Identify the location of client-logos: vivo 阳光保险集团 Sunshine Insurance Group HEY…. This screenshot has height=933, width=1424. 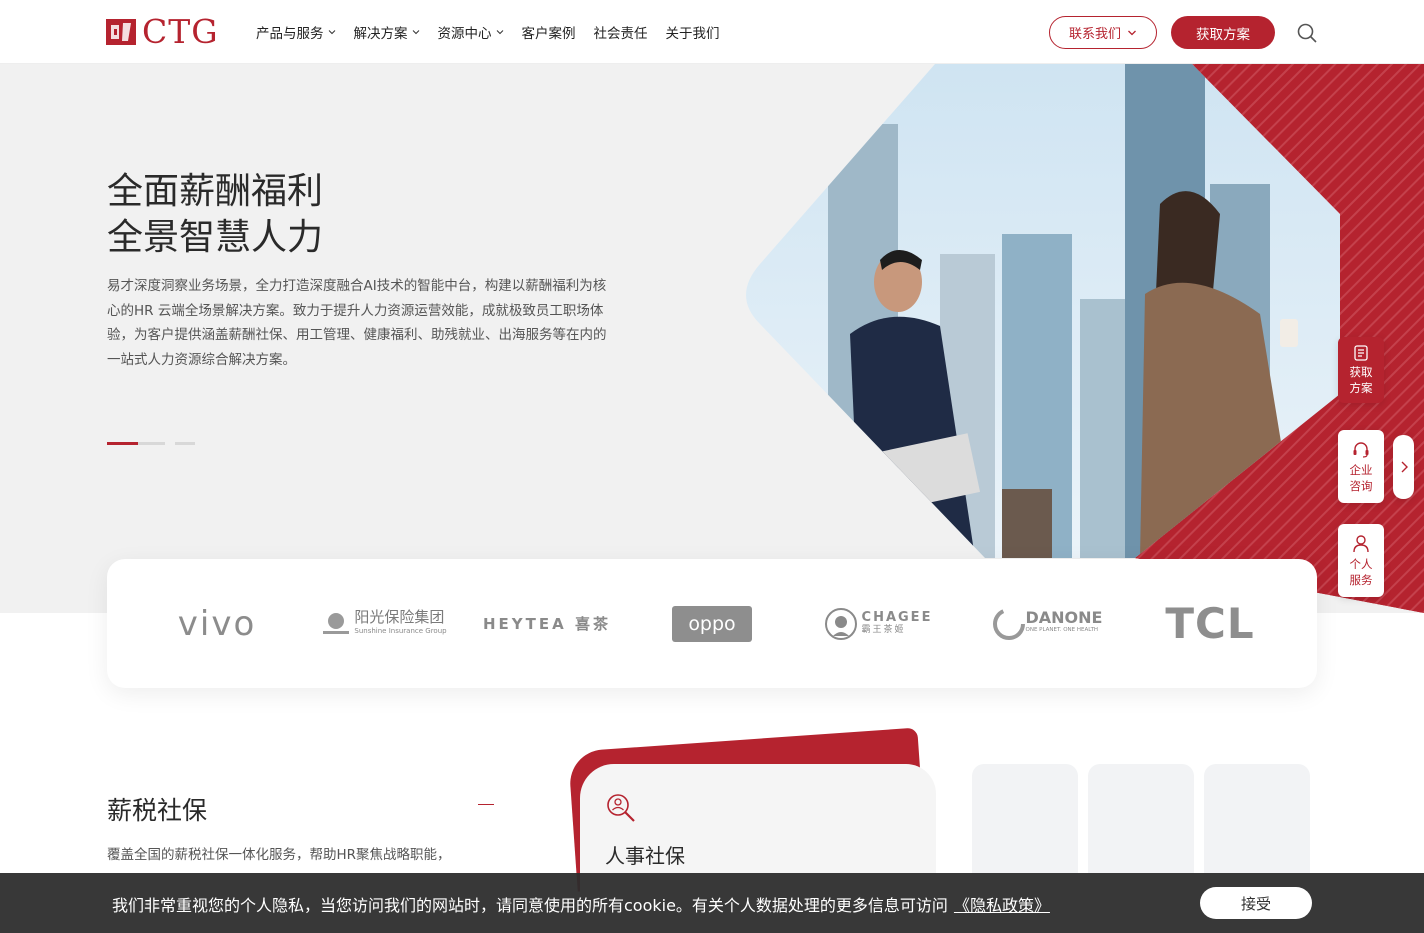
(712, 623).